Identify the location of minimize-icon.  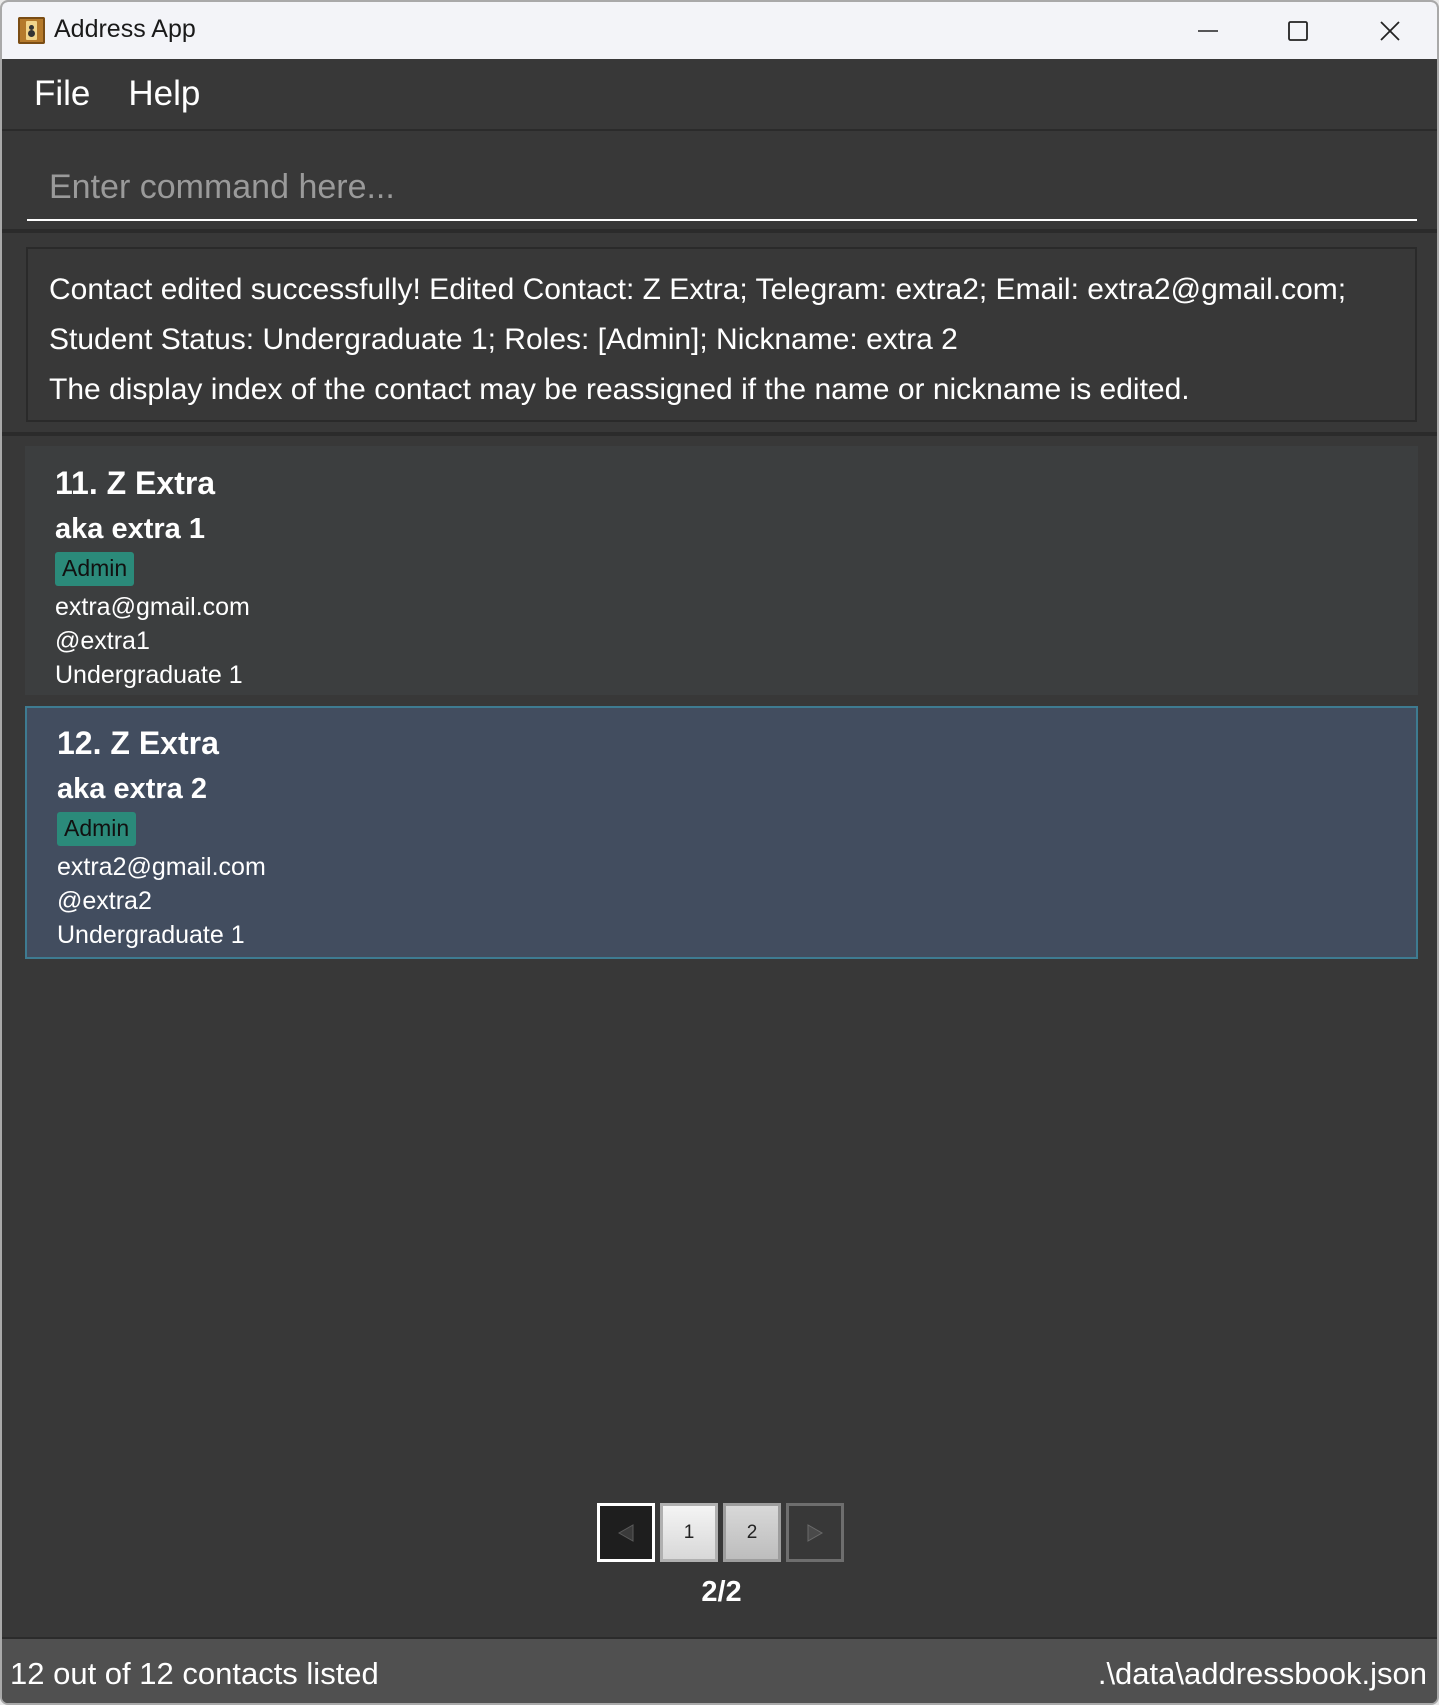
(1208, 30).